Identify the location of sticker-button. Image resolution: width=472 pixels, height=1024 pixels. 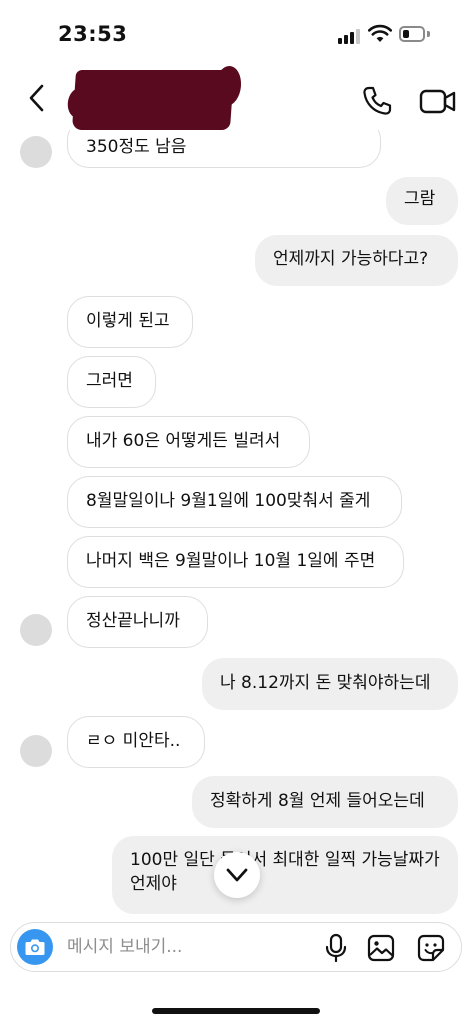
(431, 948).